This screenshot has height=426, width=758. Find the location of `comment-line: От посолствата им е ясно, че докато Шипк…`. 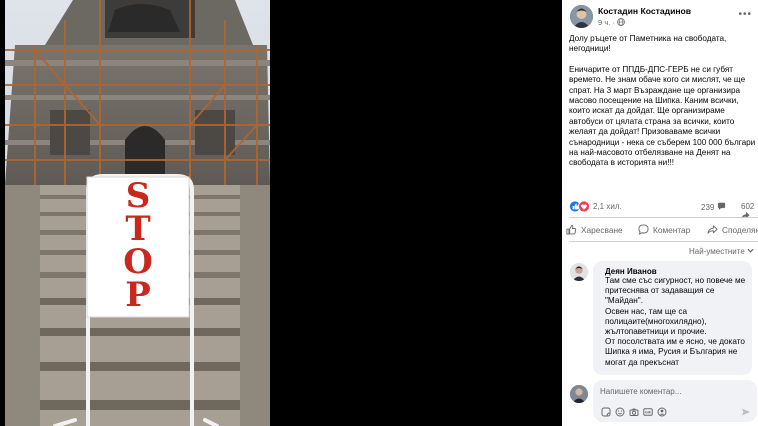

comment-line: От посолствата им е ясно, че докато Шипк… is located at coordinates (675, 352).